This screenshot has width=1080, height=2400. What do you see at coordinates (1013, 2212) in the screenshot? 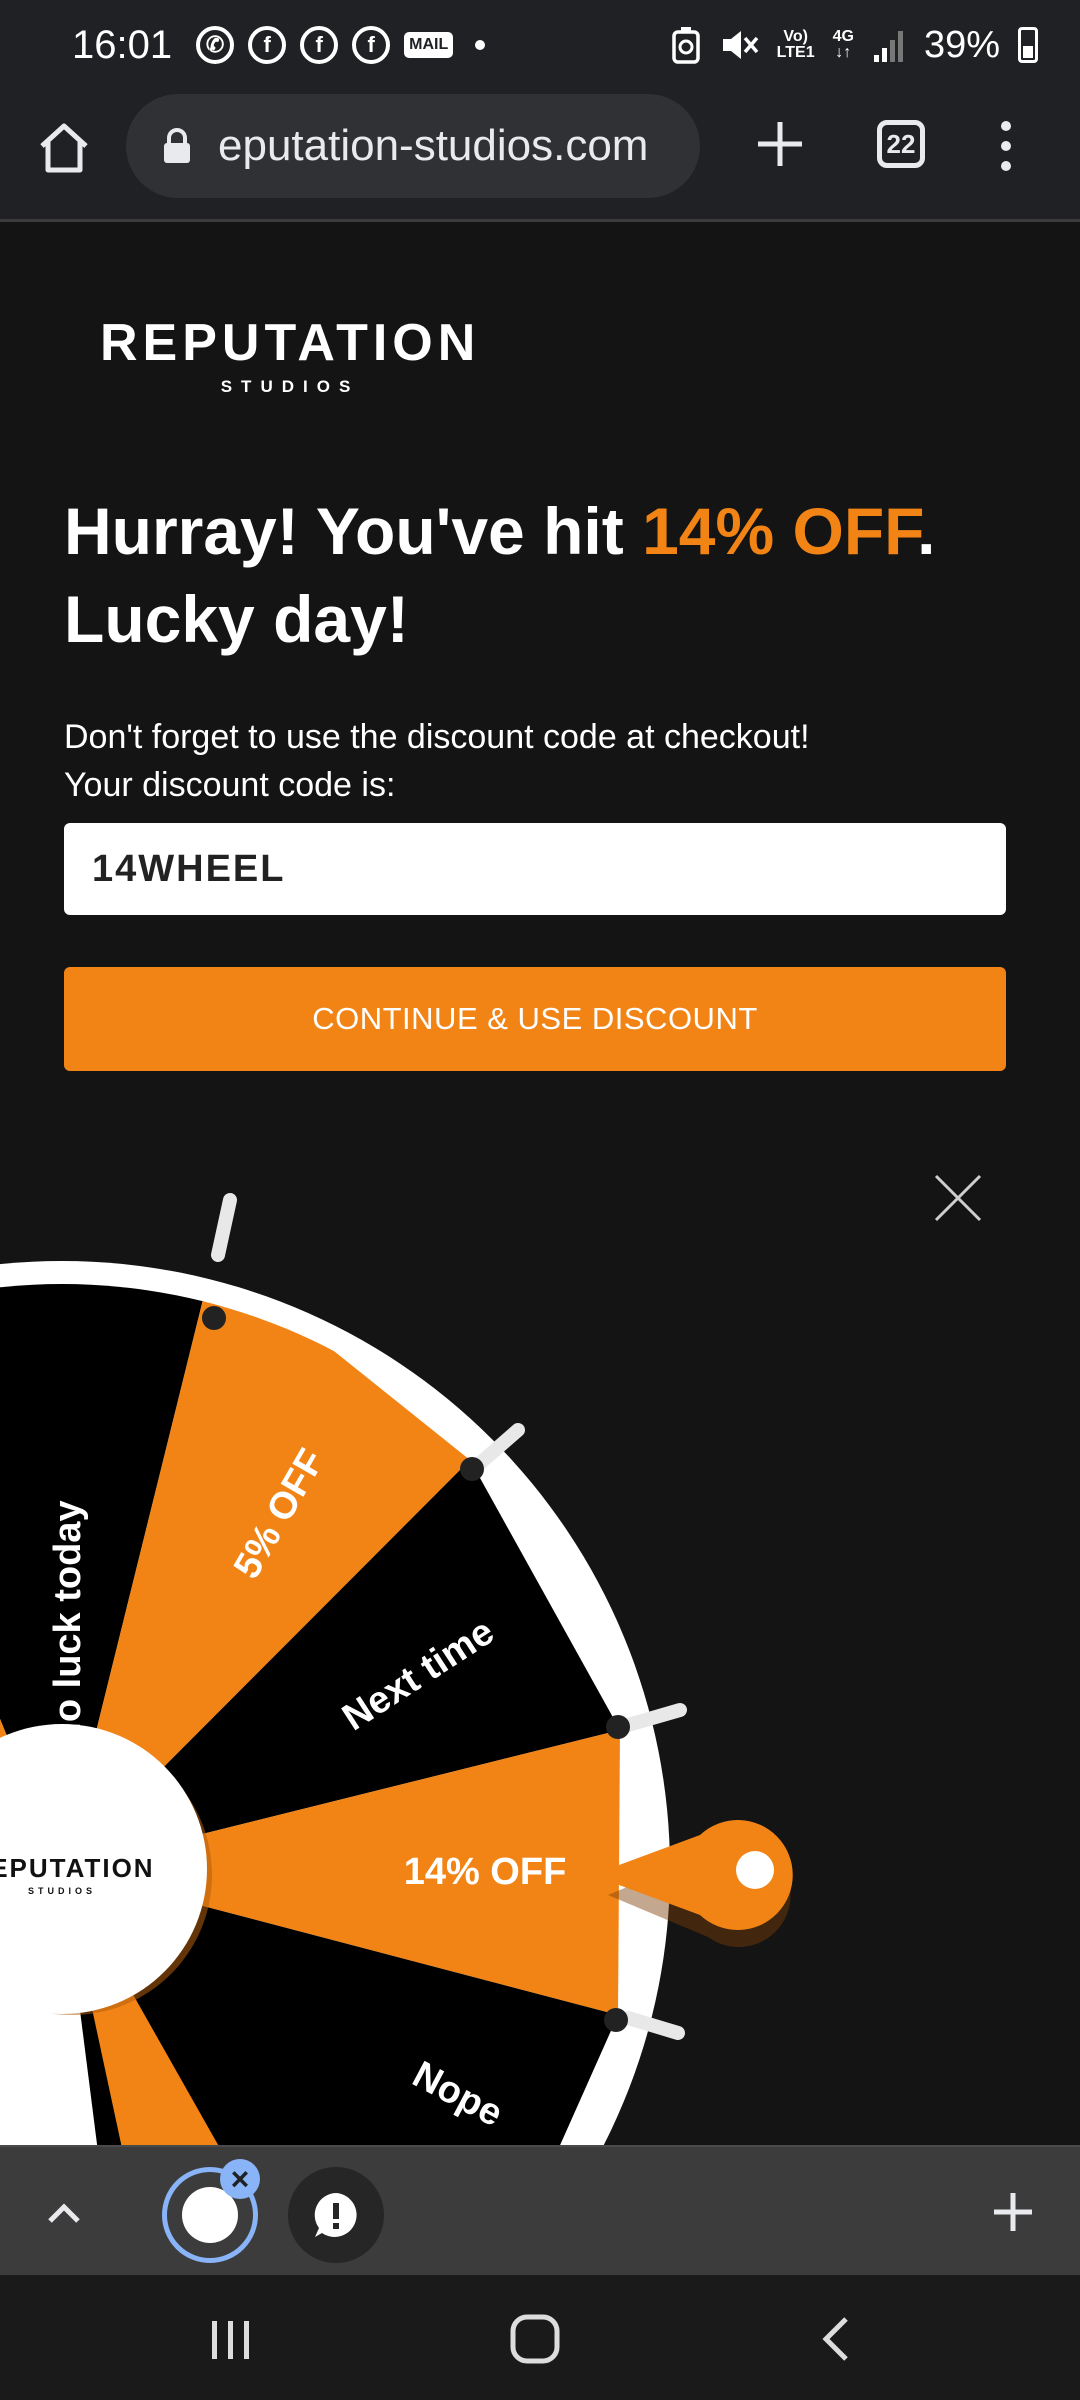
I see `add-icon` at bounding box center [1013, 2212].